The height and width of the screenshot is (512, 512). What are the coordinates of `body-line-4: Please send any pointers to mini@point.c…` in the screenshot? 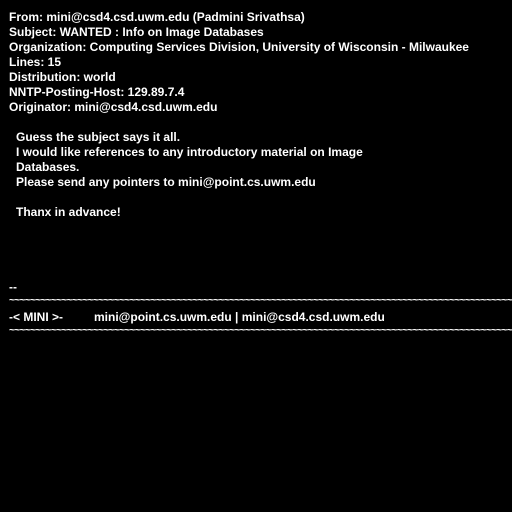 It's located at (166, 182).